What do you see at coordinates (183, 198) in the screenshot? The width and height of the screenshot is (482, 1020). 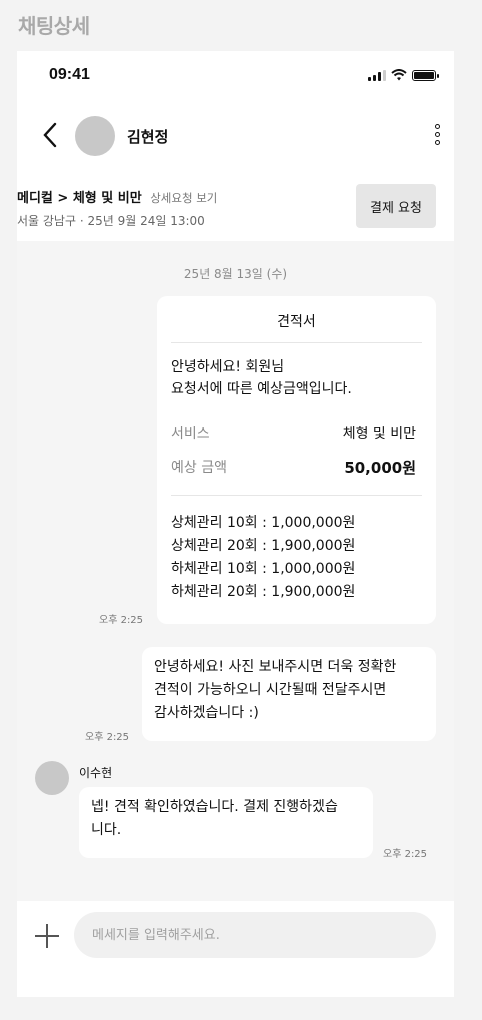 I see `detail-link: 상세요청 보기` at bounding box center [183, 198].